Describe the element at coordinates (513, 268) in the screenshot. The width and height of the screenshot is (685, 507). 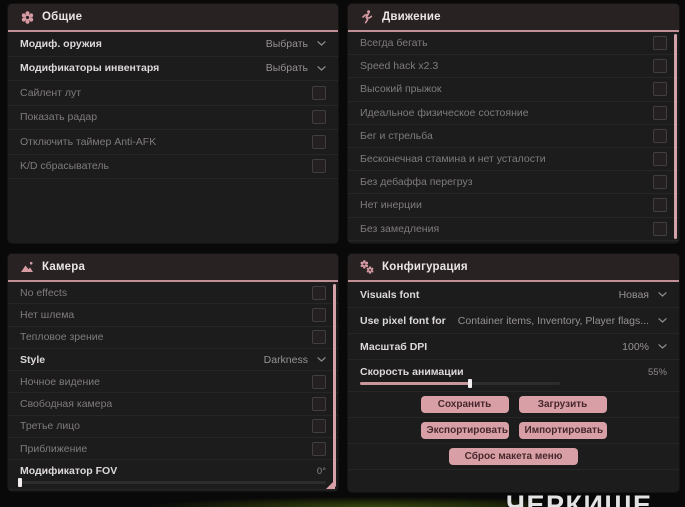
I see `panel-config-header: Конфигурация` at that location.